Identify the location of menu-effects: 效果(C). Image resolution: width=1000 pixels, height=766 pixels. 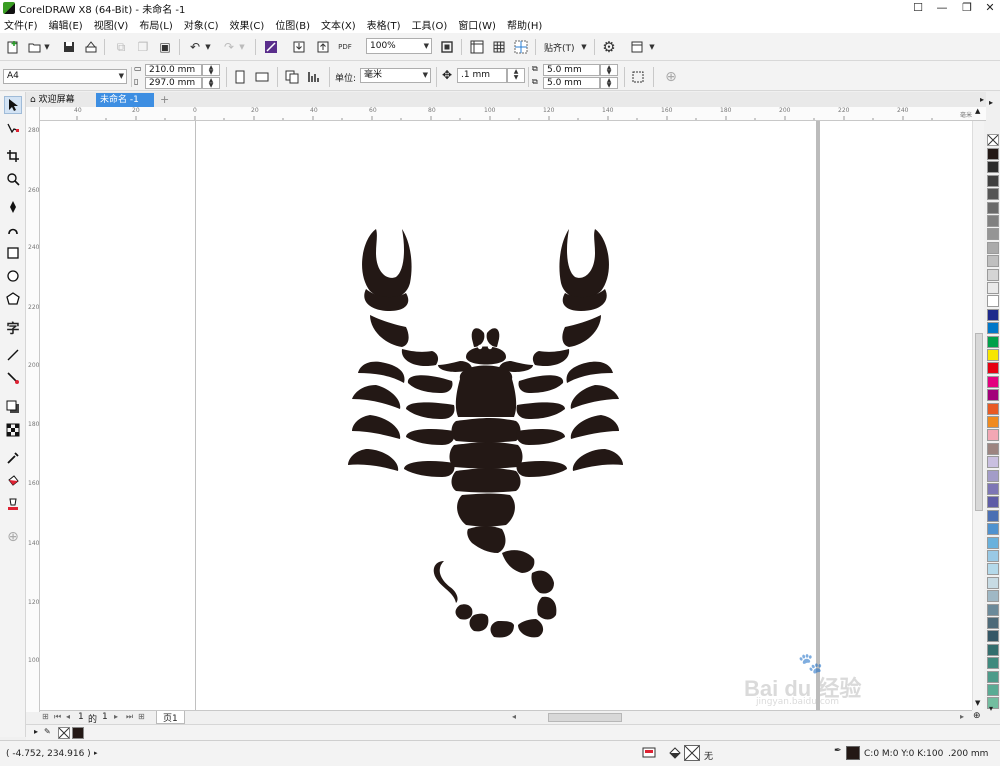
(247, 24).